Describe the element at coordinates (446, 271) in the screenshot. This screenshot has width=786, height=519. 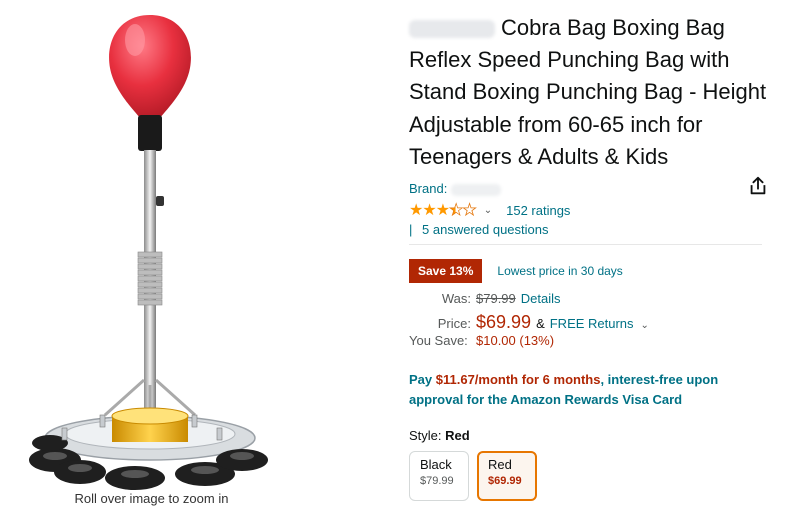
I see `save-badge: Save 13%` at that location.